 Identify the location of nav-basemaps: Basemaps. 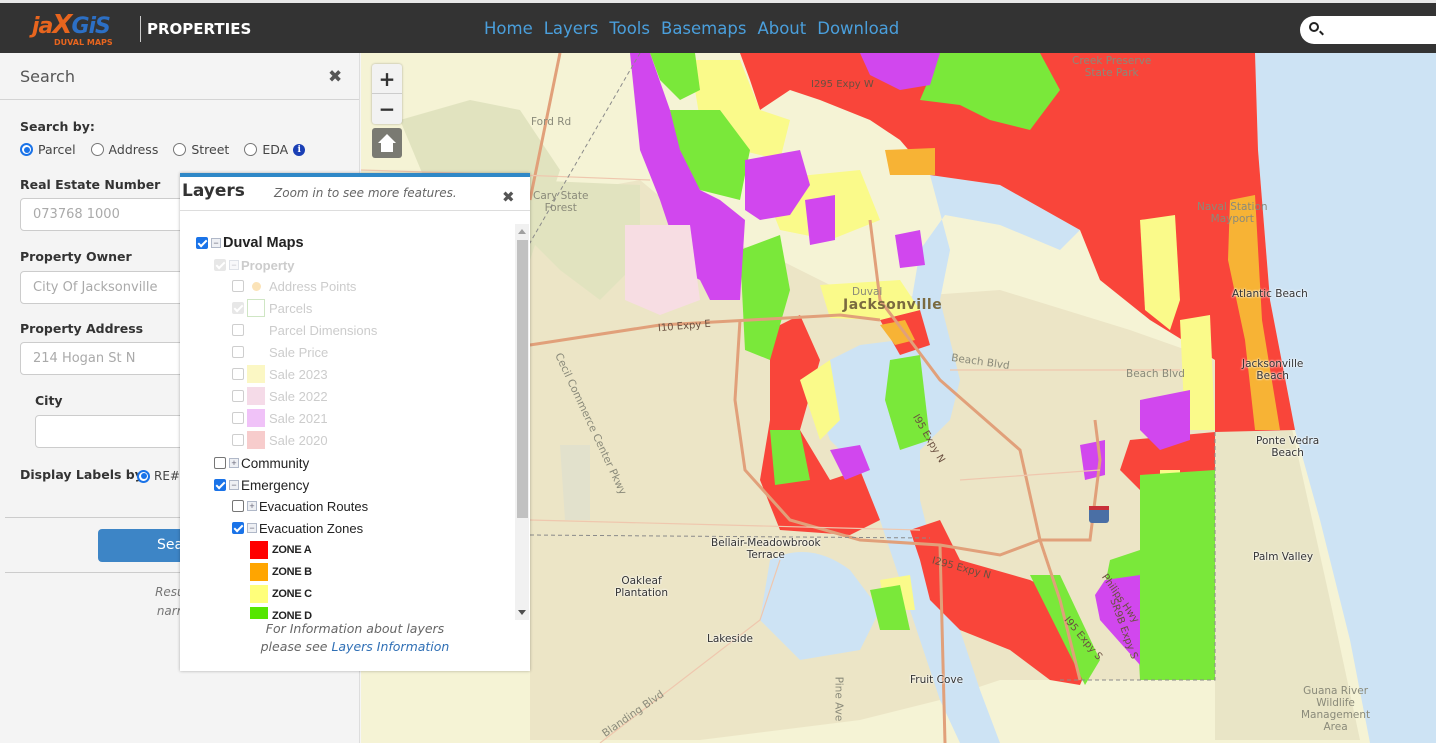
(703, 28).